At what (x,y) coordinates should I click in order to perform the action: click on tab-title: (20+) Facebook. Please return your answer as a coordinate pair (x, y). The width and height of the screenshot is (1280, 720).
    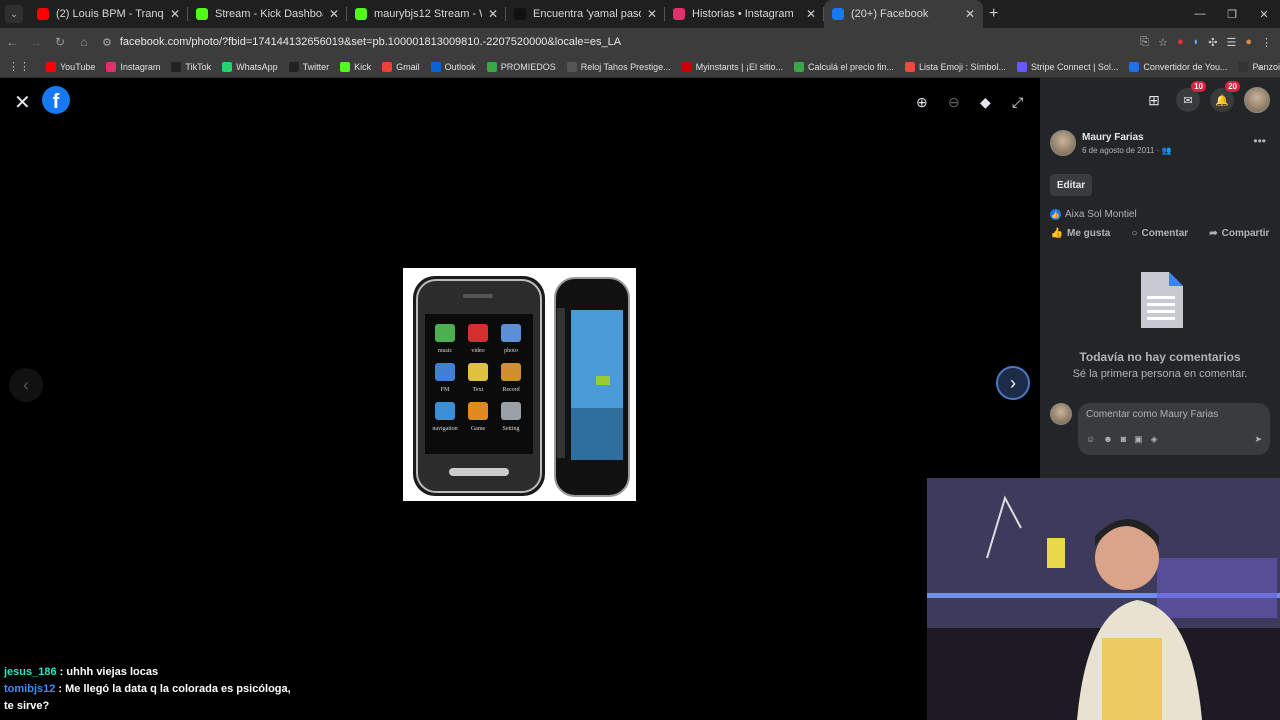
    Looking at the image, I should click on (890, 14).